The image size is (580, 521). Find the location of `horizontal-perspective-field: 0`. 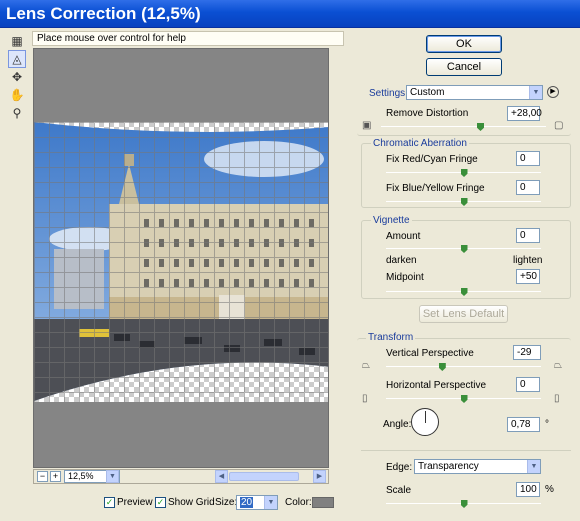

horizontal-perspective-field: 0 is located at coordinates (528, 384).